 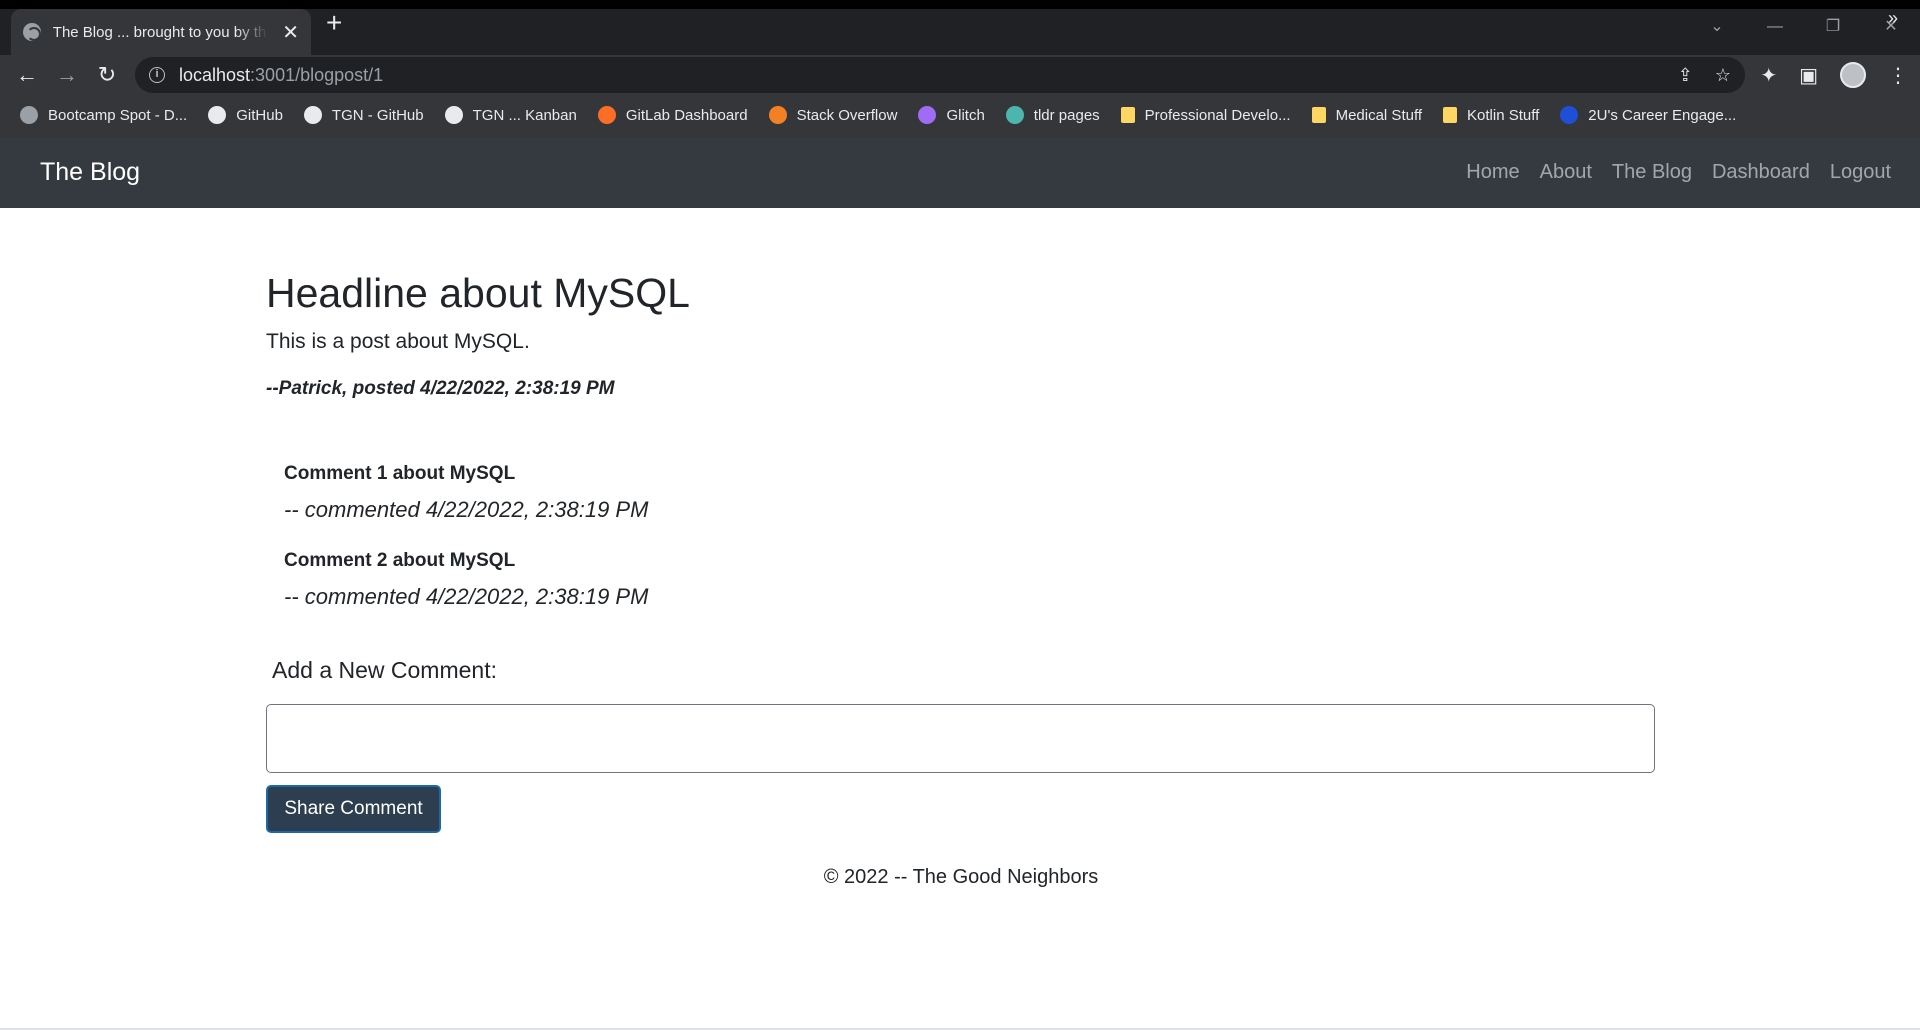 What do you see at coordinates (1492, 172) in the screenshot?
I see `nav-link-home: Home` at bounding box center [1492, 172].